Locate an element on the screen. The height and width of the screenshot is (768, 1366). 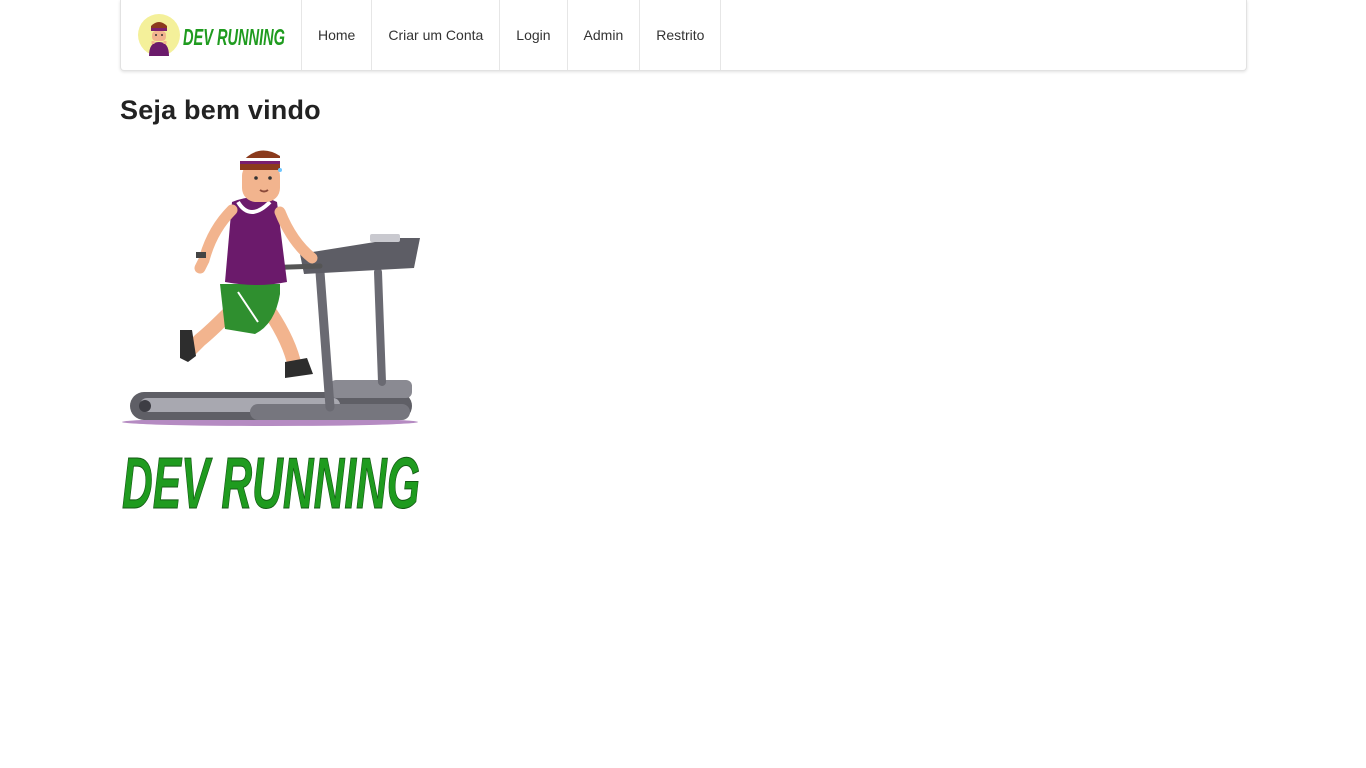
nav-item-restricted: Restrito is located at coordinates (681, 35).